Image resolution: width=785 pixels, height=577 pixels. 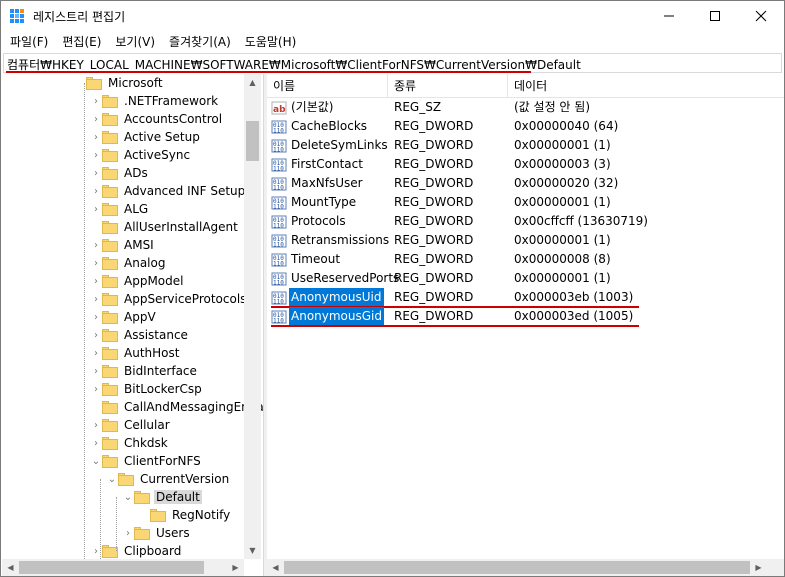 I want to click on tree-node: › AppServiceProtocols, so click(x=169, y=299).